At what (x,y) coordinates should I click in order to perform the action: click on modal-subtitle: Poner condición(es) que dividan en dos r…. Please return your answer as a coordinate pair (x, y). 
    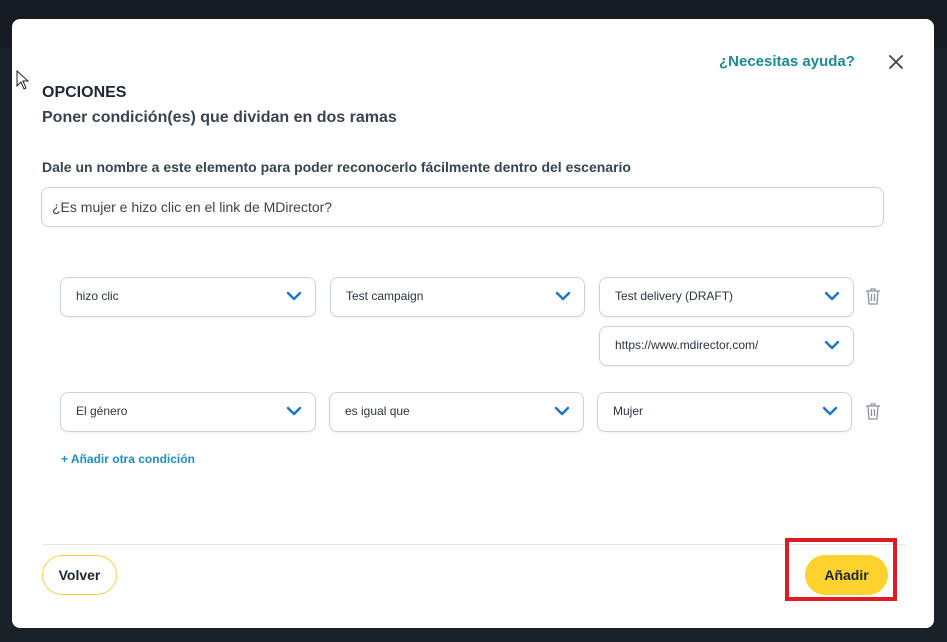
    Looking at the image, I should click on (219, 117).